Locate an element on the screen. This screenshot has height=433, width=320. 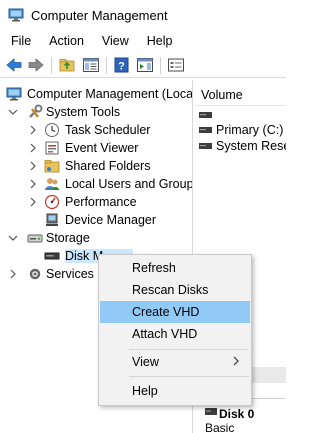
back-icon is located at coordinates (14, 65).